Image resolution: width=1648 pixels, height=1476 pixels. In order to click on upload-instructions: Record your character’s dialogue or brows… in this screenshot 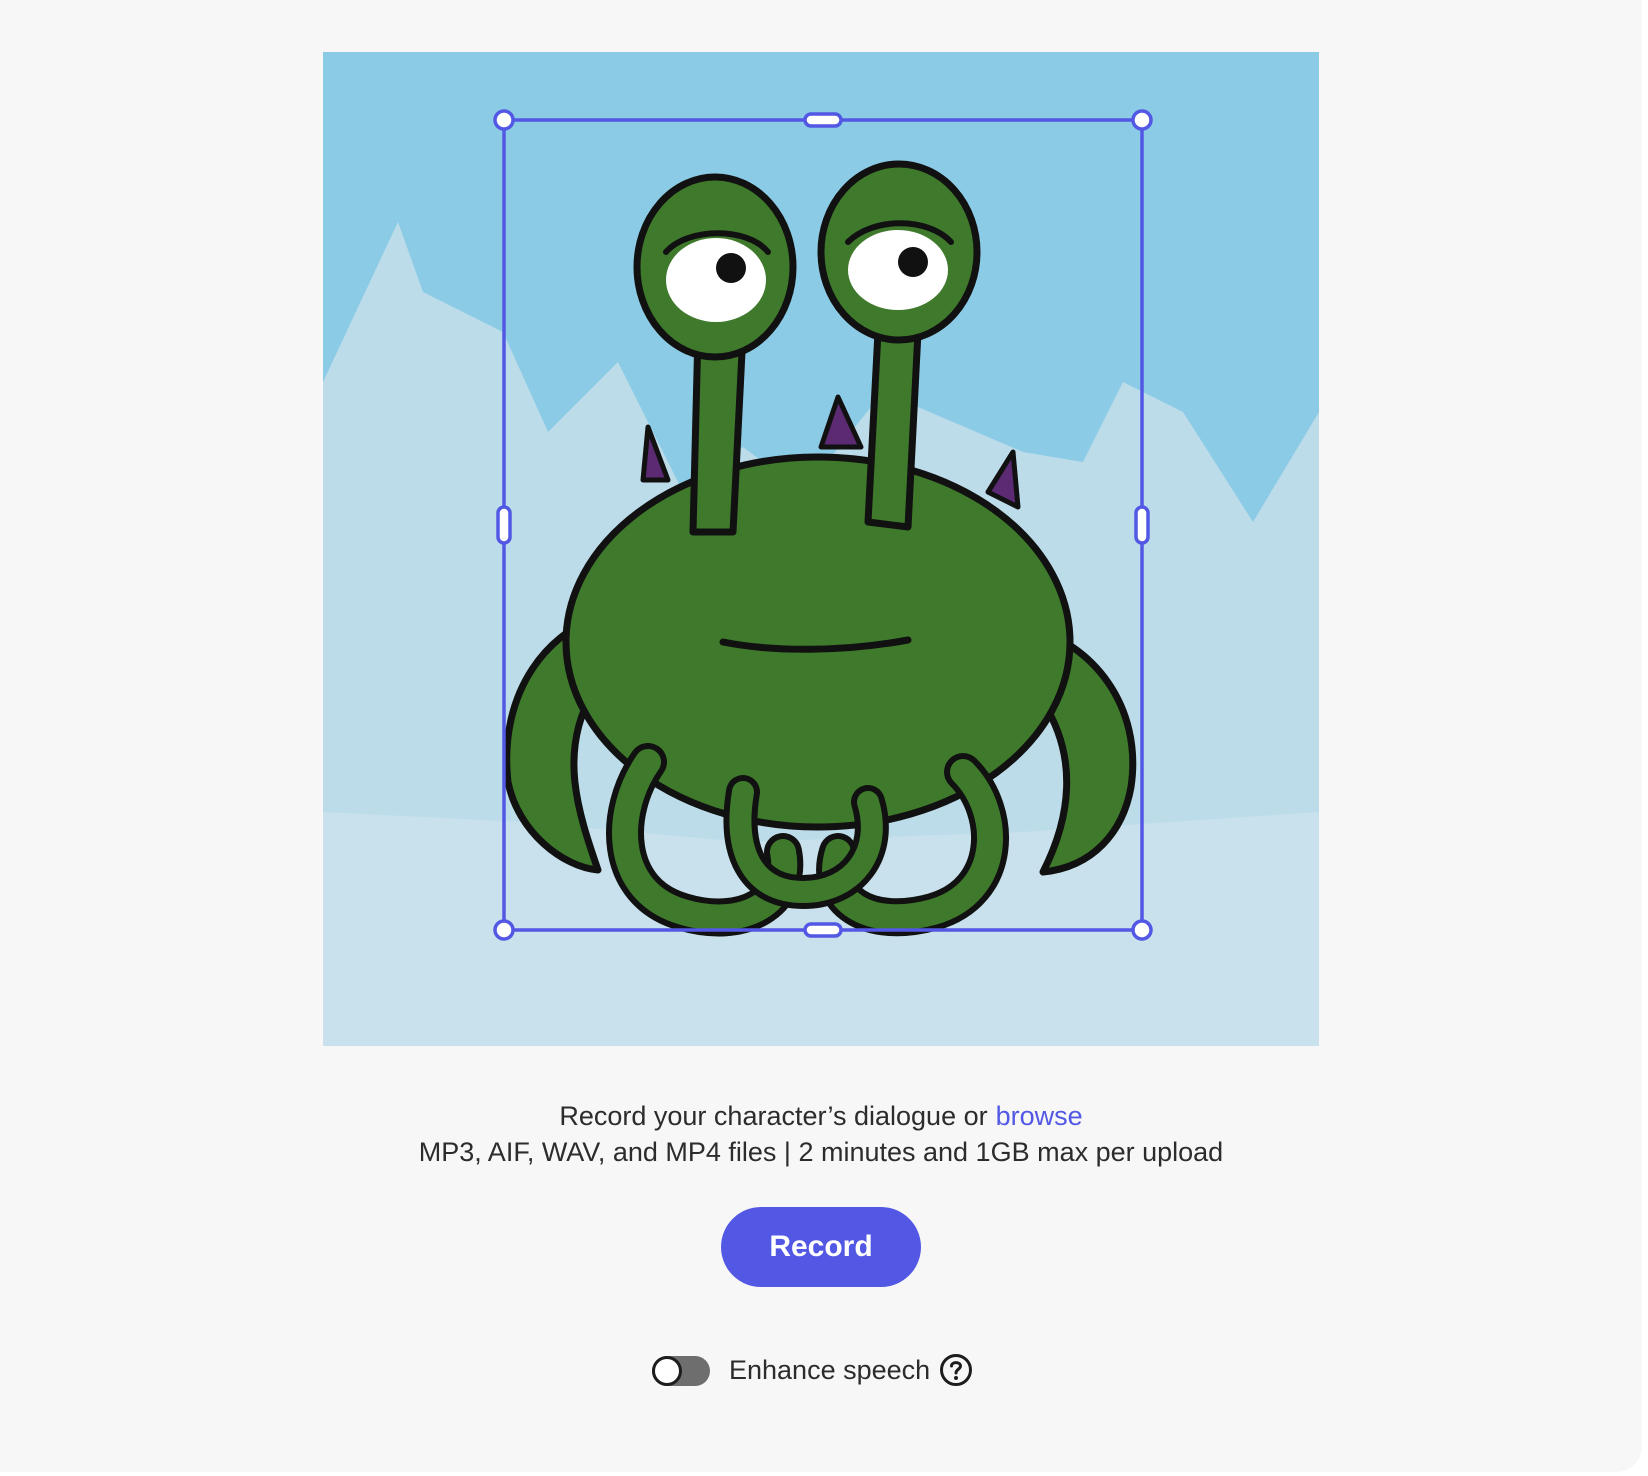, I will do `click(821, 1134)`.